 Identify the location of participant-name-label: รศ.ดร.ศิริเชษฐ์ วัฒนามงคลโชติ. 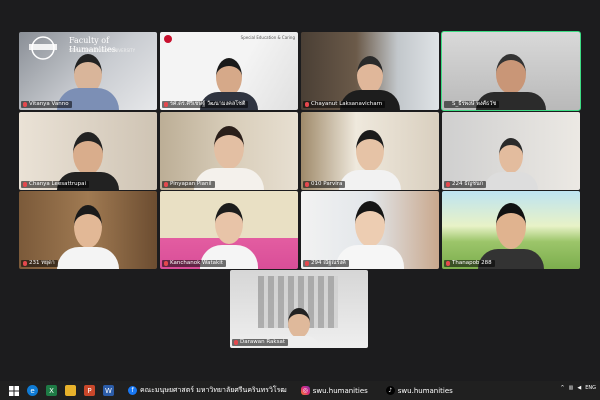
(205, 104).